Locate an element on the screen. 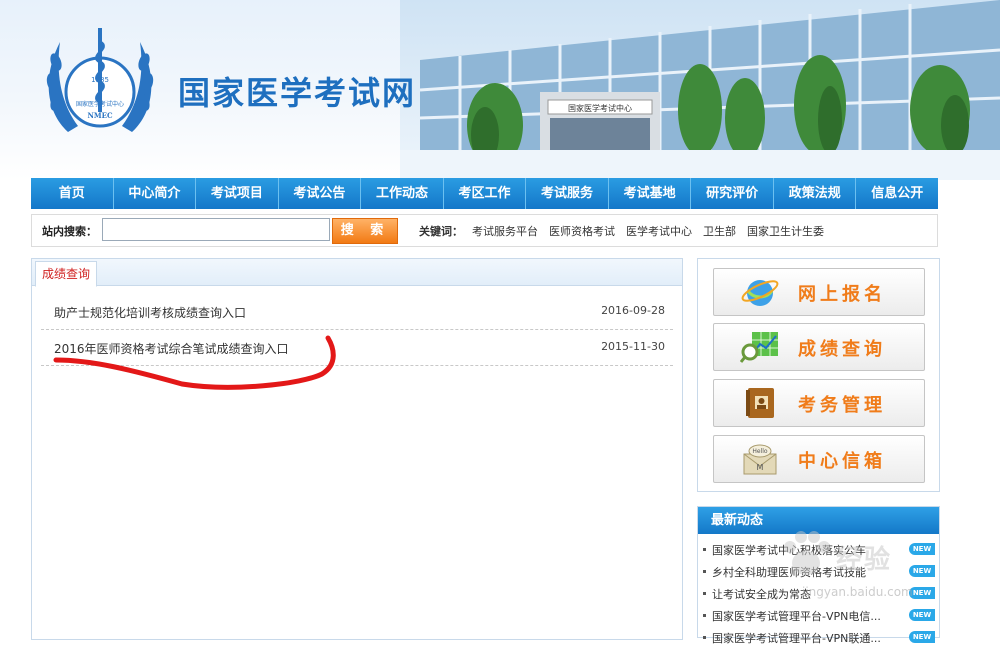  news-text: 让考试安全成为常态 is located at coordinates (761, 594).